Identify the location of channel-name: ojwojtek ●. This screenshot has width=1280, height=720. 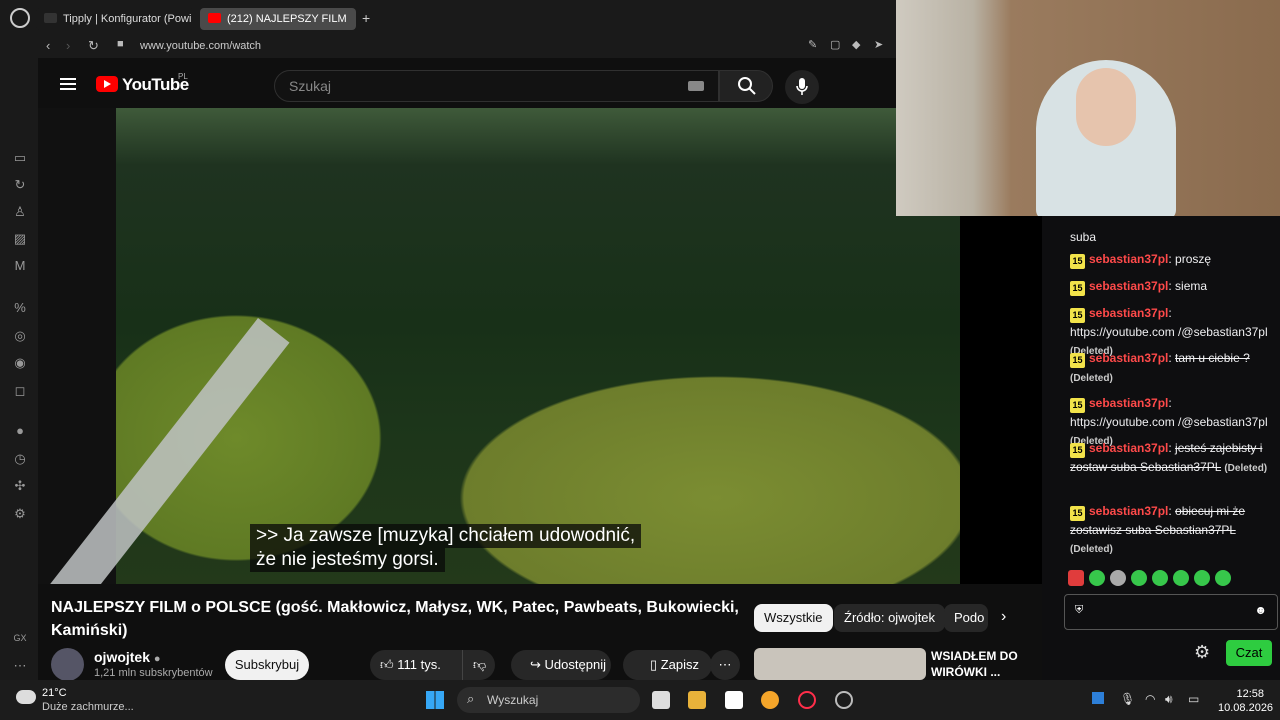
(127, 657).